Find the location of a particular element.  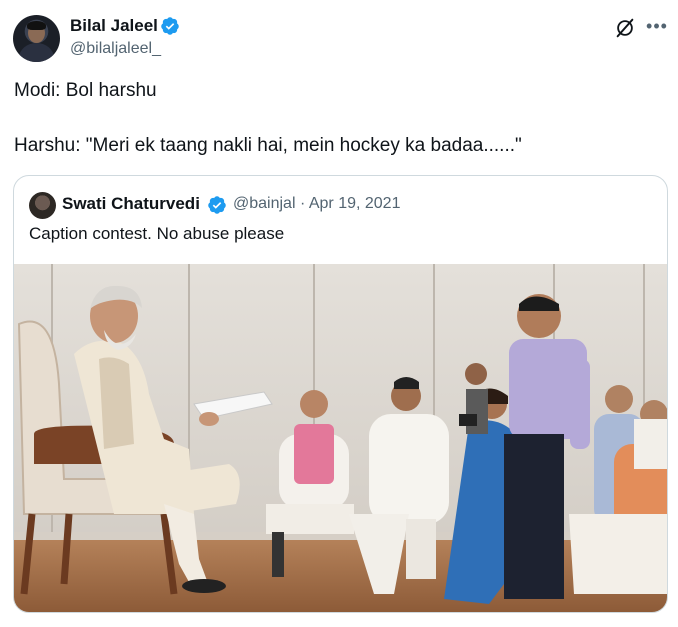

quoted-date: Apr 19, 2021 is located at coordinates (355, 203).